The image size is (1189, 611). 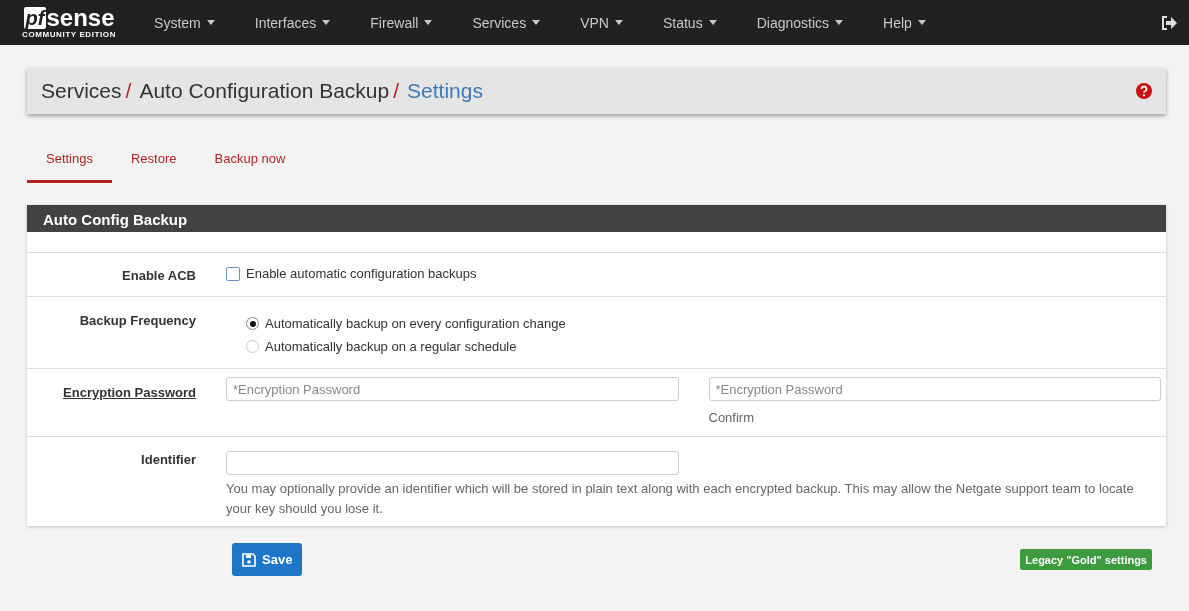 I want to click on help-icon, so click(x=1144, y=91).